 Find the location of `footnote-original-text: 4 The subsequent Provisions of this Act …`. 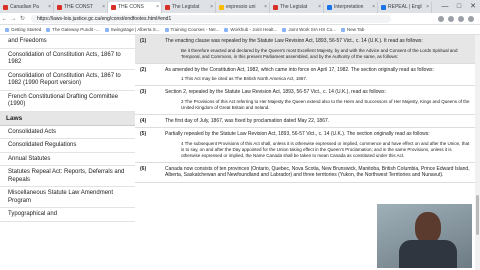

footnote-original-text: 4 The subsequent Provisions of this Act … is located at coordinates (325, 149).